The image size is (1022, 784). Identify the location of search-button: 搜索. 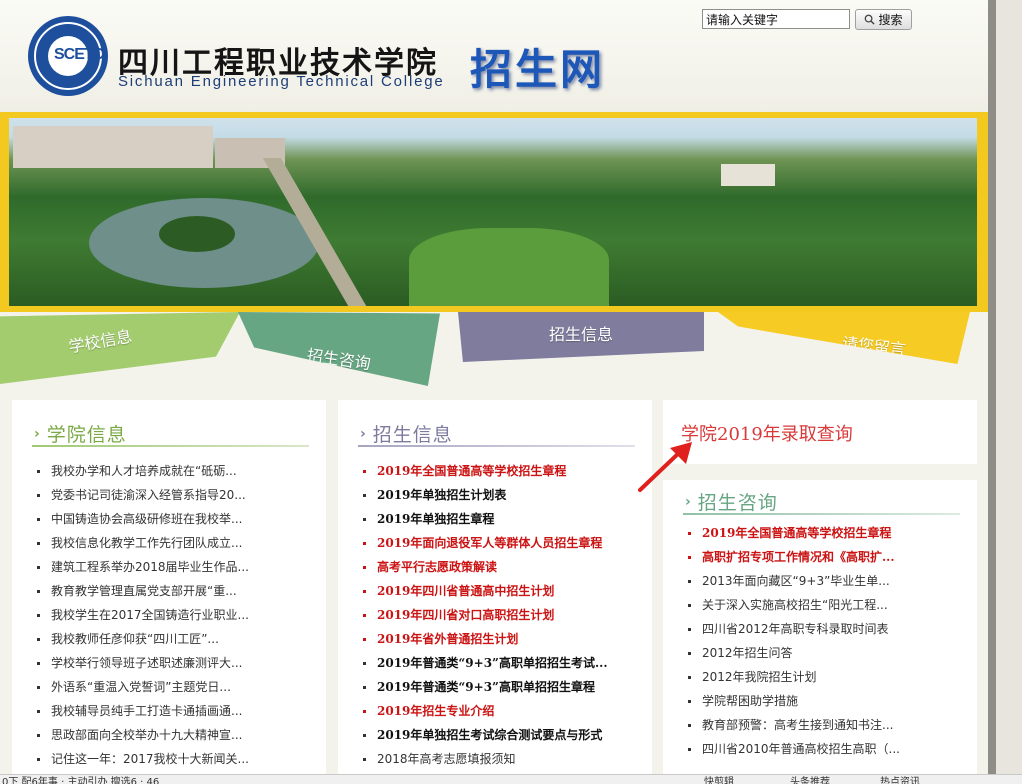
(883, 19).